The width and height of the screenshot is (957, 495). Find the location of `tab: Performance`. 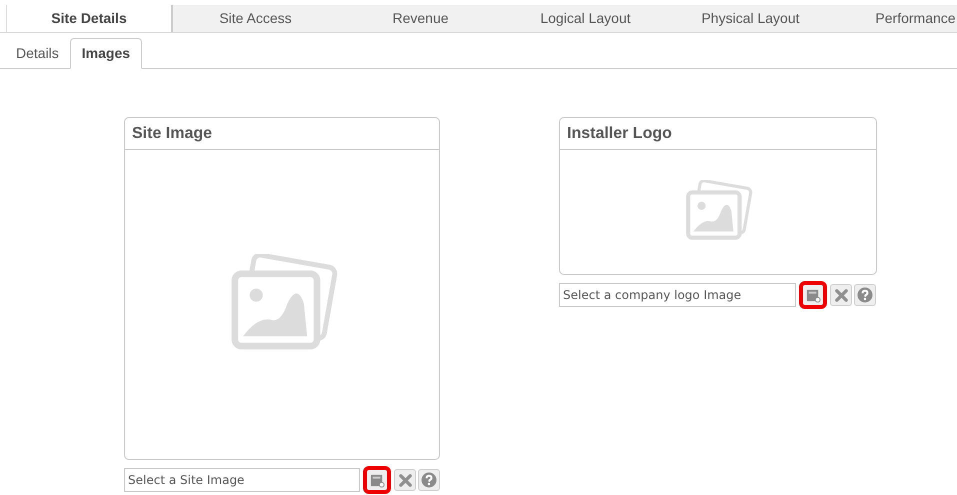

tab: Performance is located at coordinates (895, 18).